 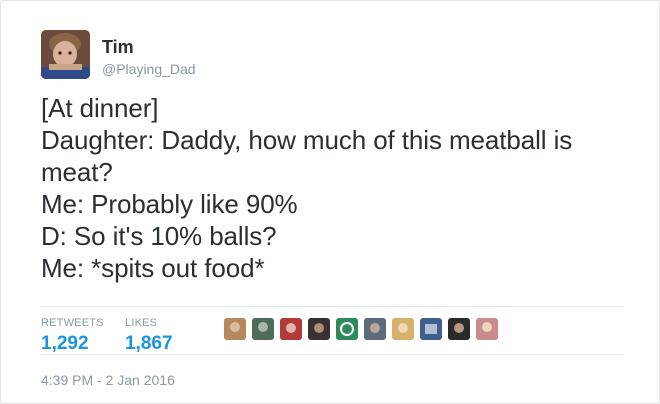 I want to click on tweet-line: meat?, so click(x=77, y=172).